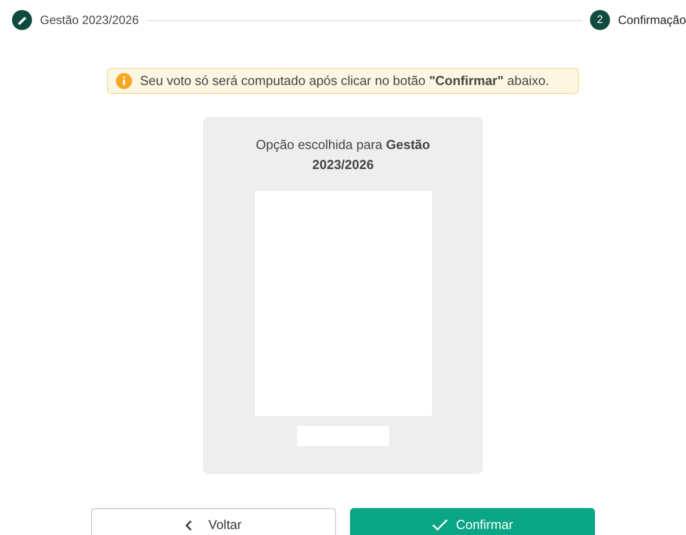 This screenshot has height=535, width=686. What do you see at coordinates (22, 20) in the screenshot?
I see `pencil-icon` at bounding box center [22, 20].